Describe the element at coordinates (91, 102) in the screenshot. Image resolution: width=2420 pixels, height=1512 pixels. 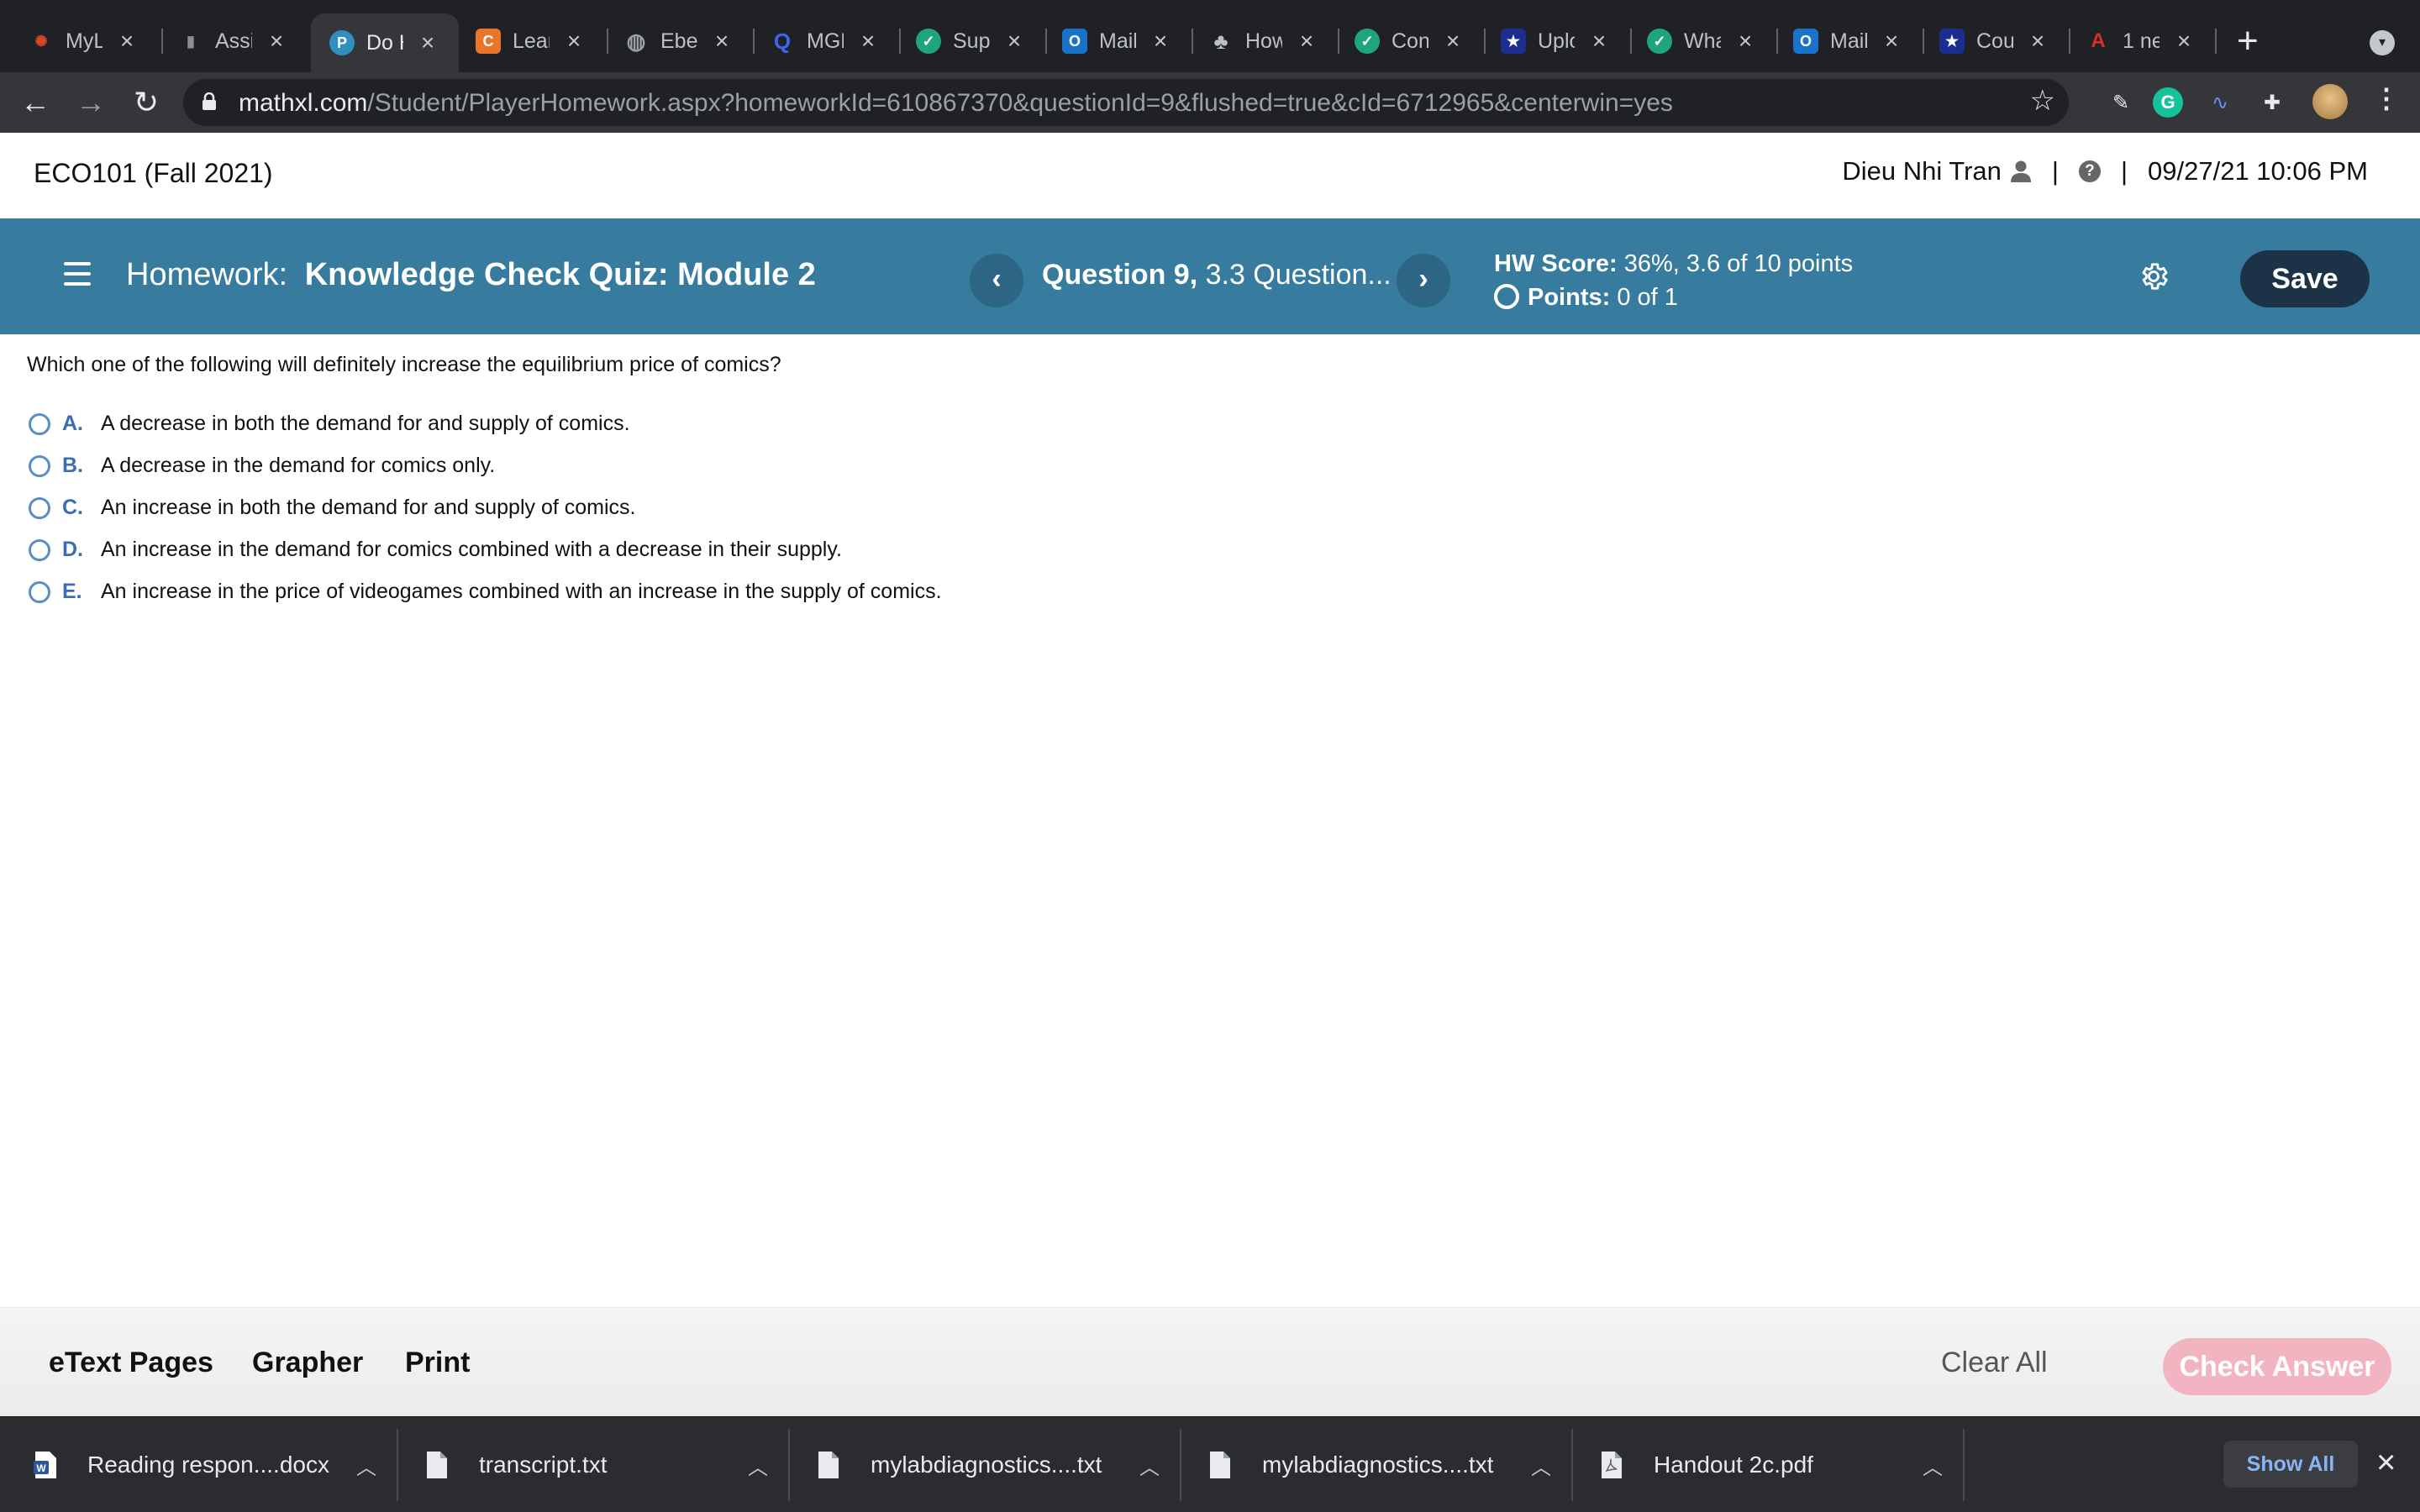
I see `forward-arrow-icon: →` at that location.